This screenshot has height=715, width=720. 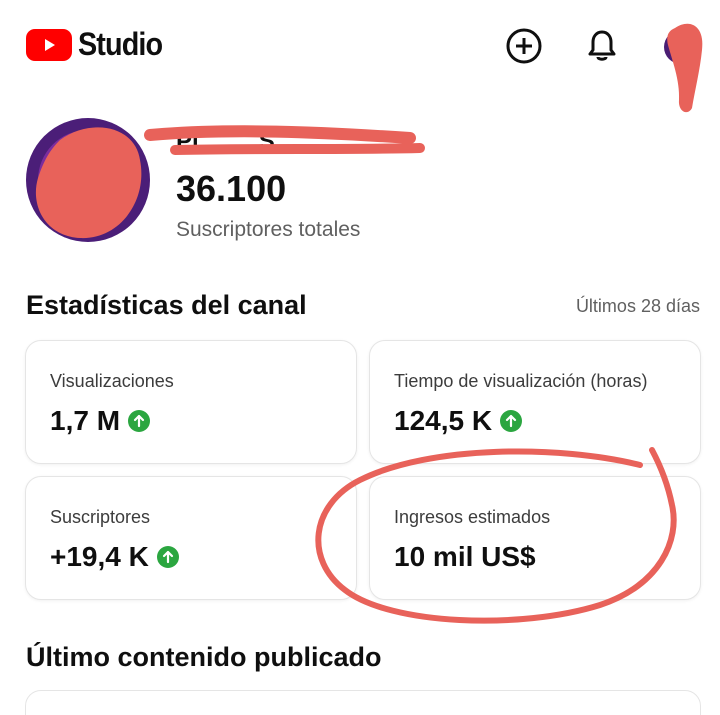 What do you see at coordinates (191, 538) in the screenshot?
I see `stat-card-subscribers: Suscriptores +19,4 K` at bounding box center [191, 538].